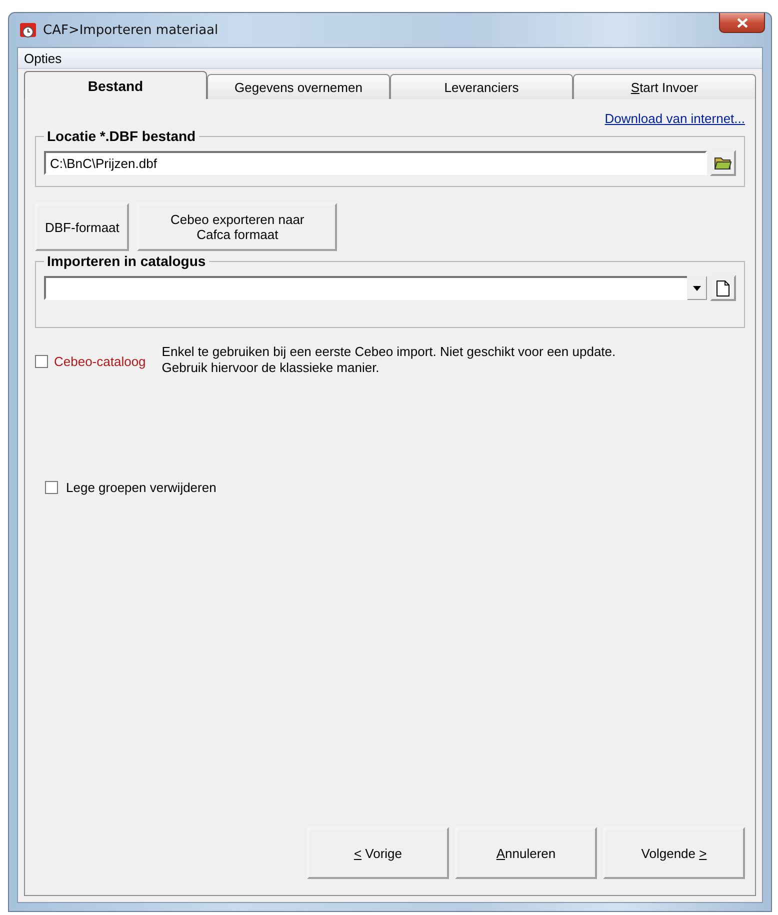 This screenshot has width=778, height=915. What do you see at coordinates (100, 361) in the screenshot?
I see `checkbox-label: Cebeo-cataloog` at bounding box center [100, 361].